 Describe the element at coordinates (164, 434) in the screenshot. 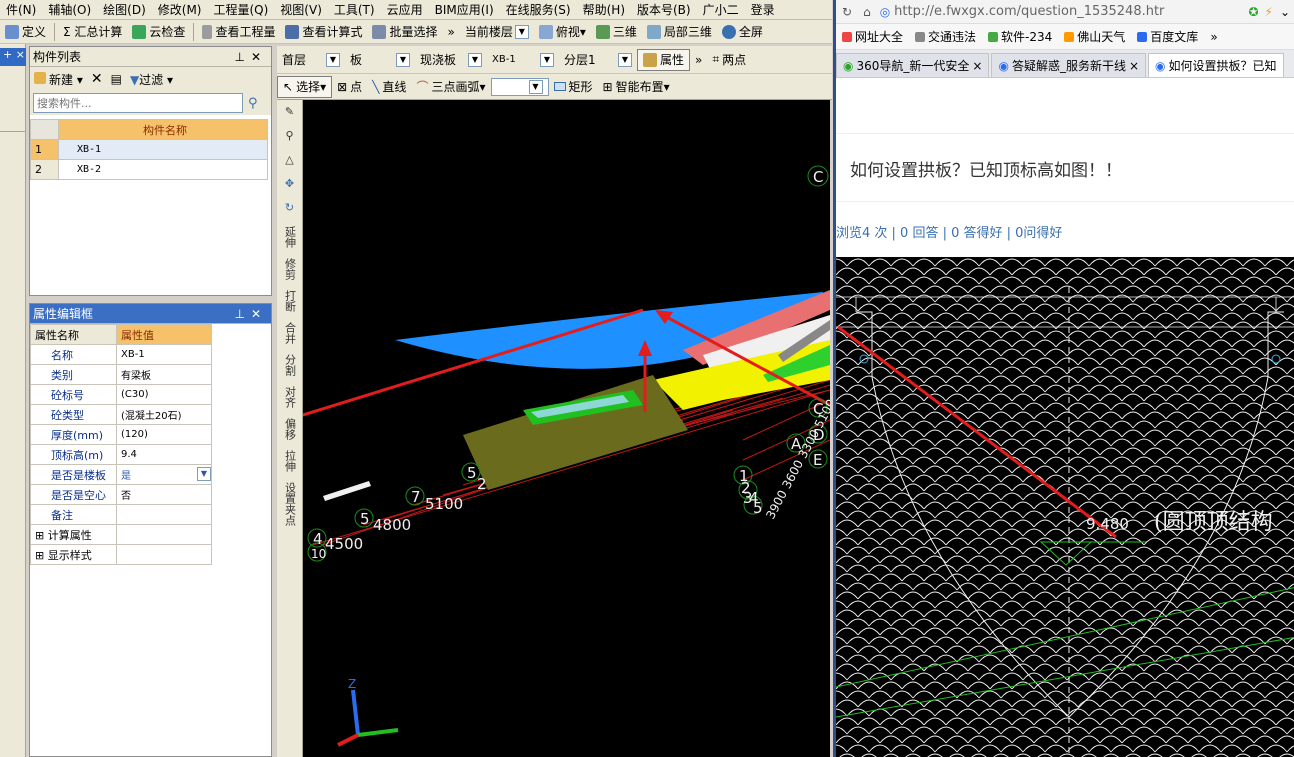

I see `property-value: (120)` at that location.